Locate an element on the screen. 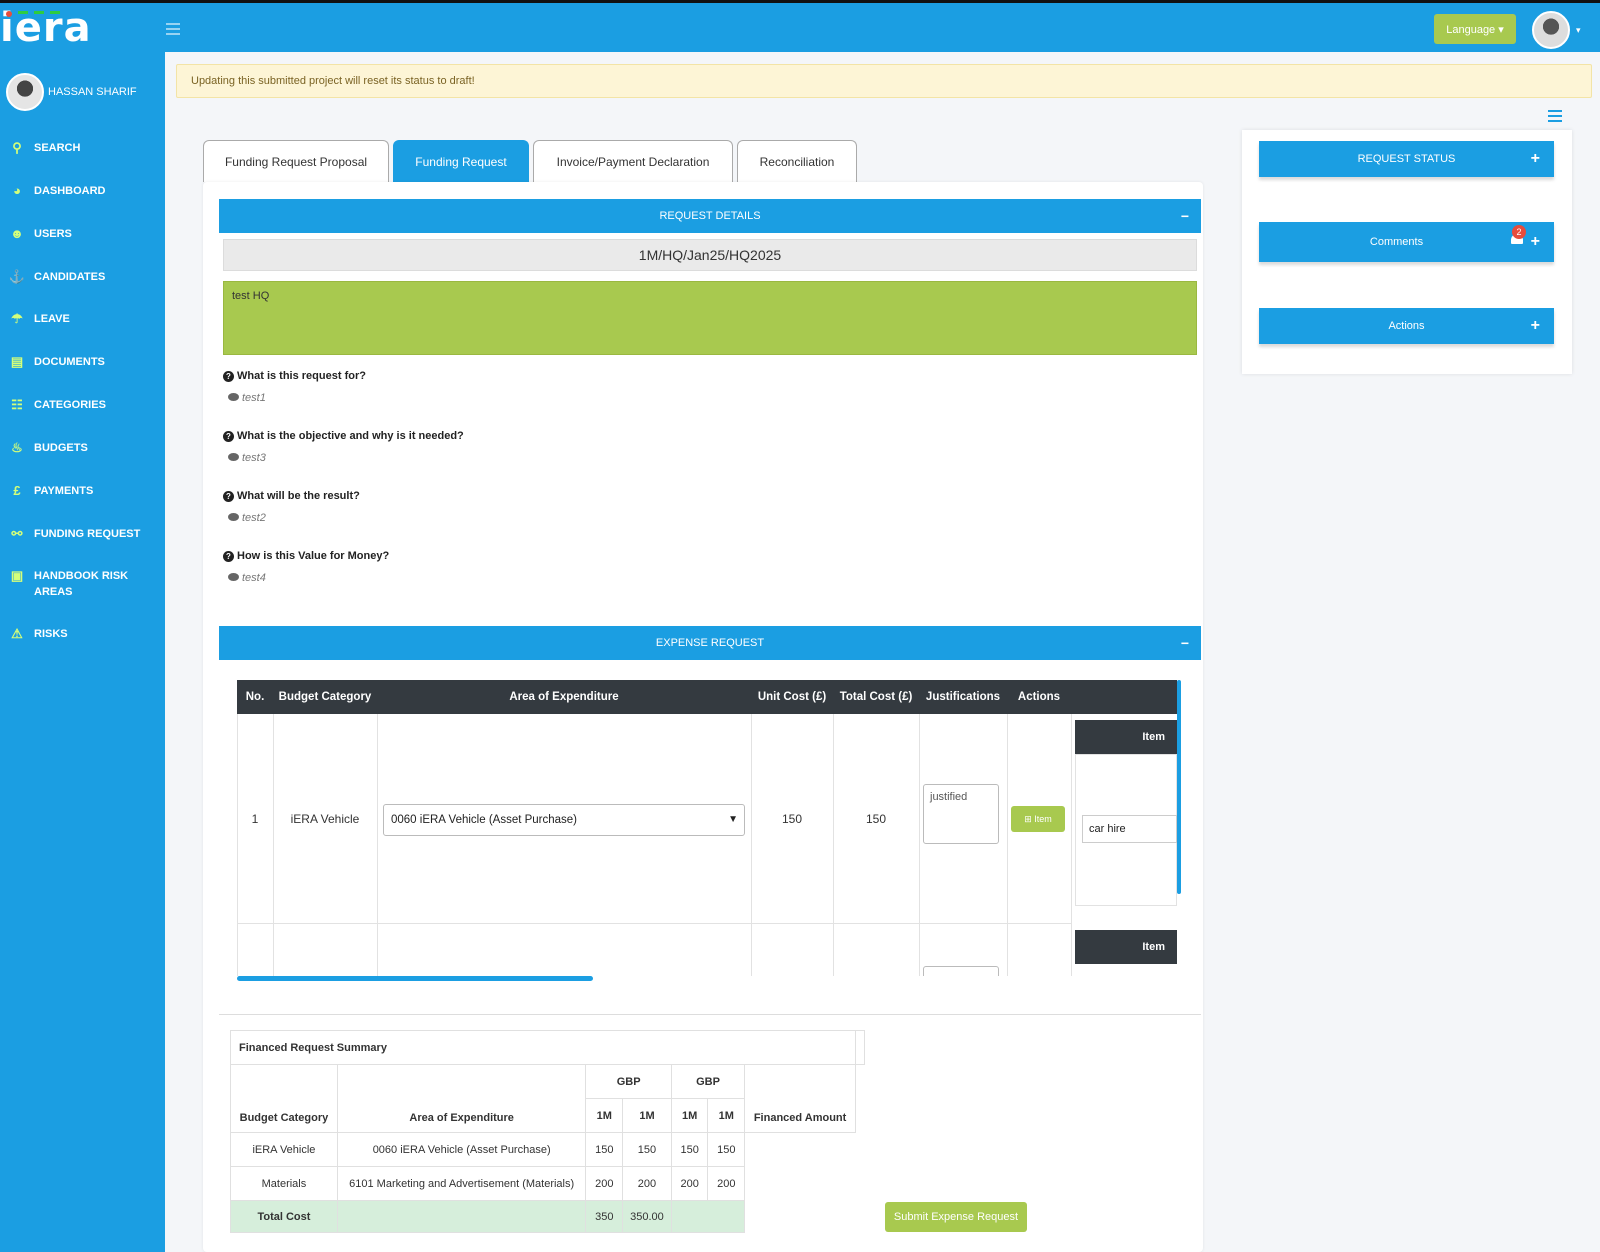 The height and width of the screenshot is (1252, 1600). chevron-down-icon: ▼ is located at coordinates (733, 819).